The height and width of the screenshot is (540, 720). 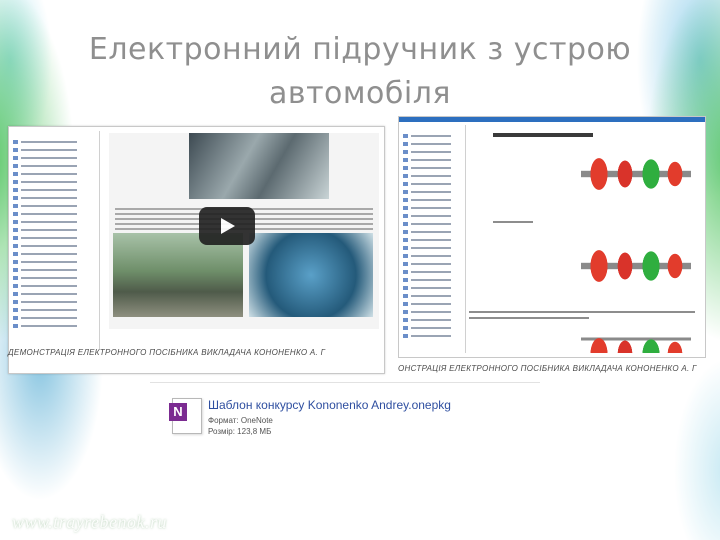 What do you see at coordinates (329, 405) in the screenshot?
I see `file-name-link: Шаблон конкурсу Kononenko Andrey.onepkg` at bounding box center [329, 405].